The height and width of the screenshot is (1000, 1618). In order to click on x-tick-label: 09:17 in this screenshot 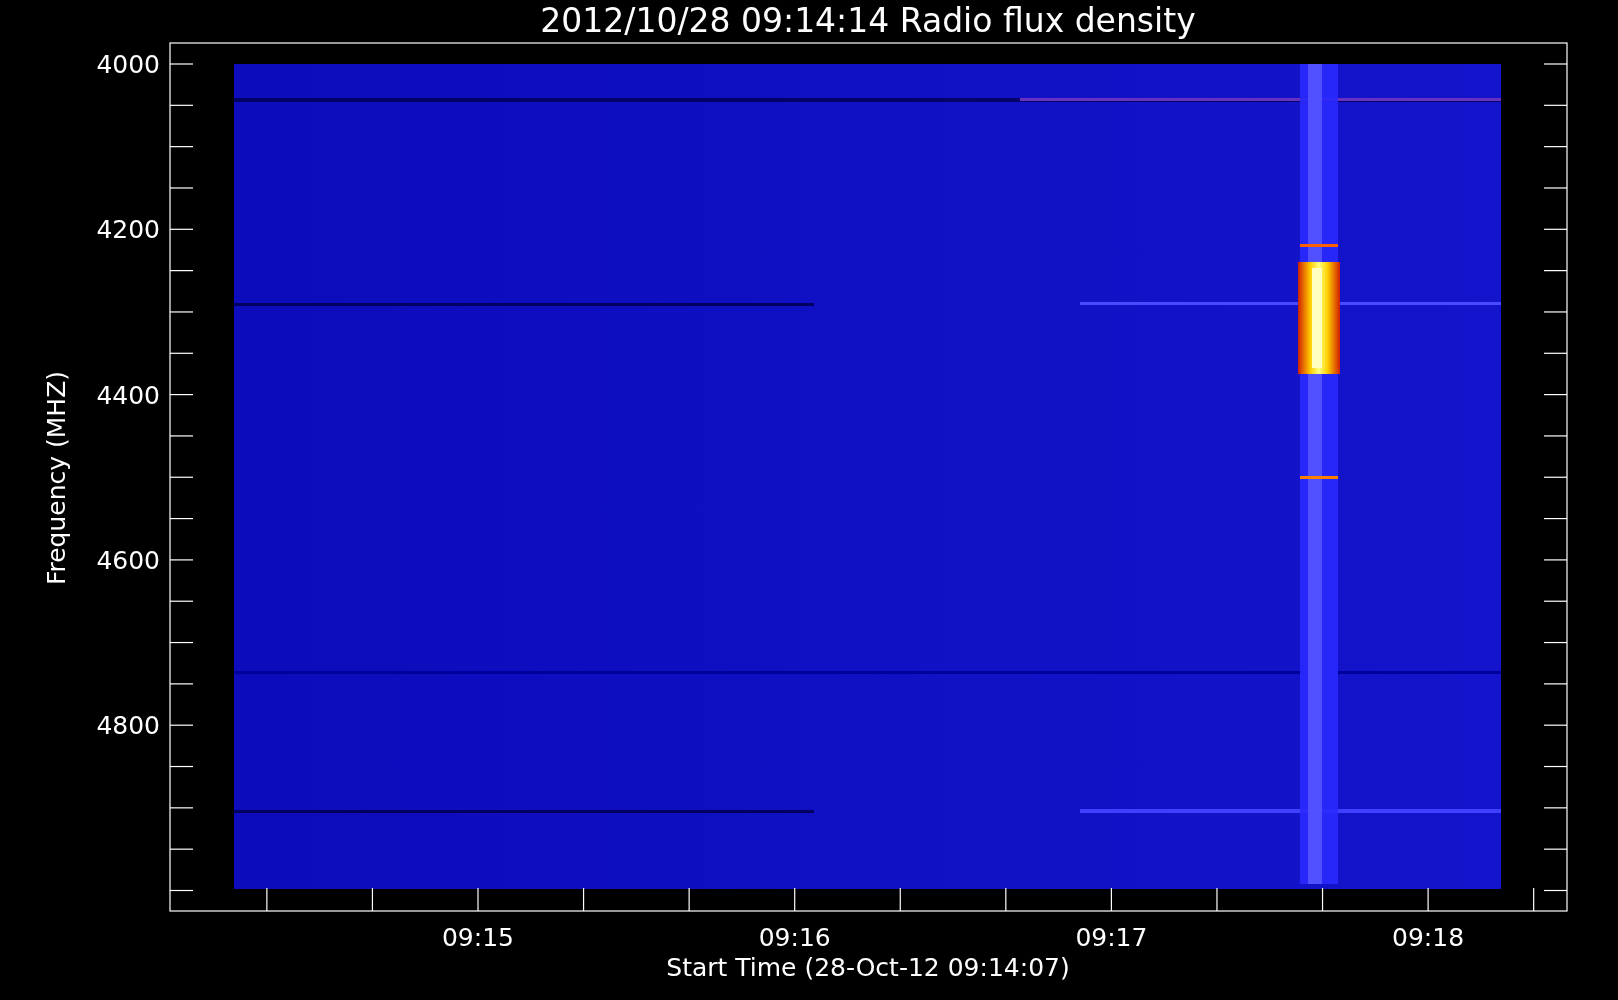, I will do `click(1111, 937)`.